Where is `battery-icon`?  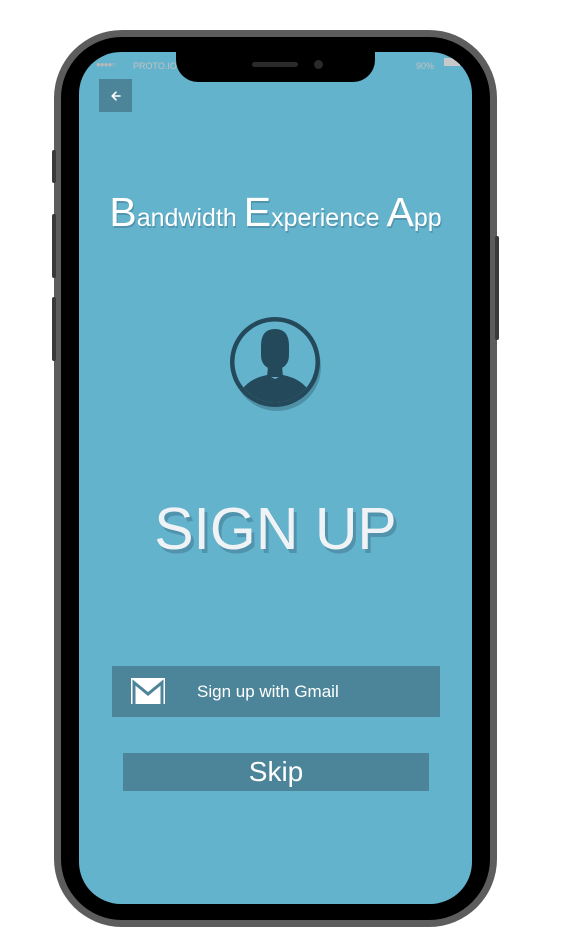 battery-icon is located at coordinates (452, 62).